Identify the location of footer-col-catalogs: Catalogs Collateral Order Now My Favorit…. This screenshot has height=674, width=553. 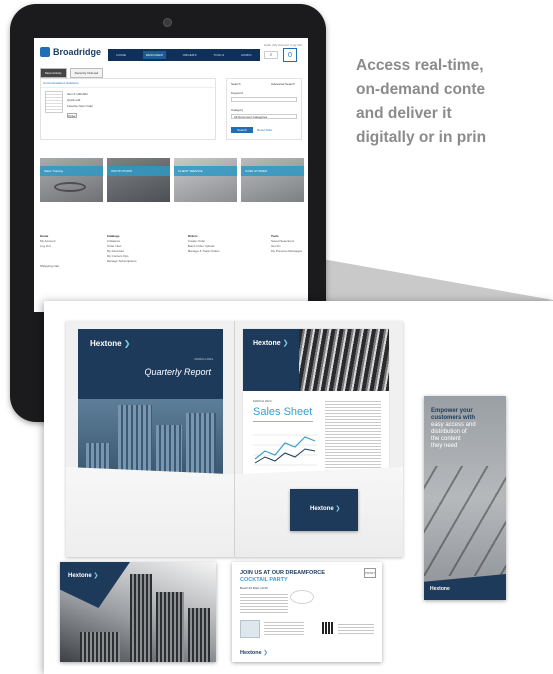
(122, 249).